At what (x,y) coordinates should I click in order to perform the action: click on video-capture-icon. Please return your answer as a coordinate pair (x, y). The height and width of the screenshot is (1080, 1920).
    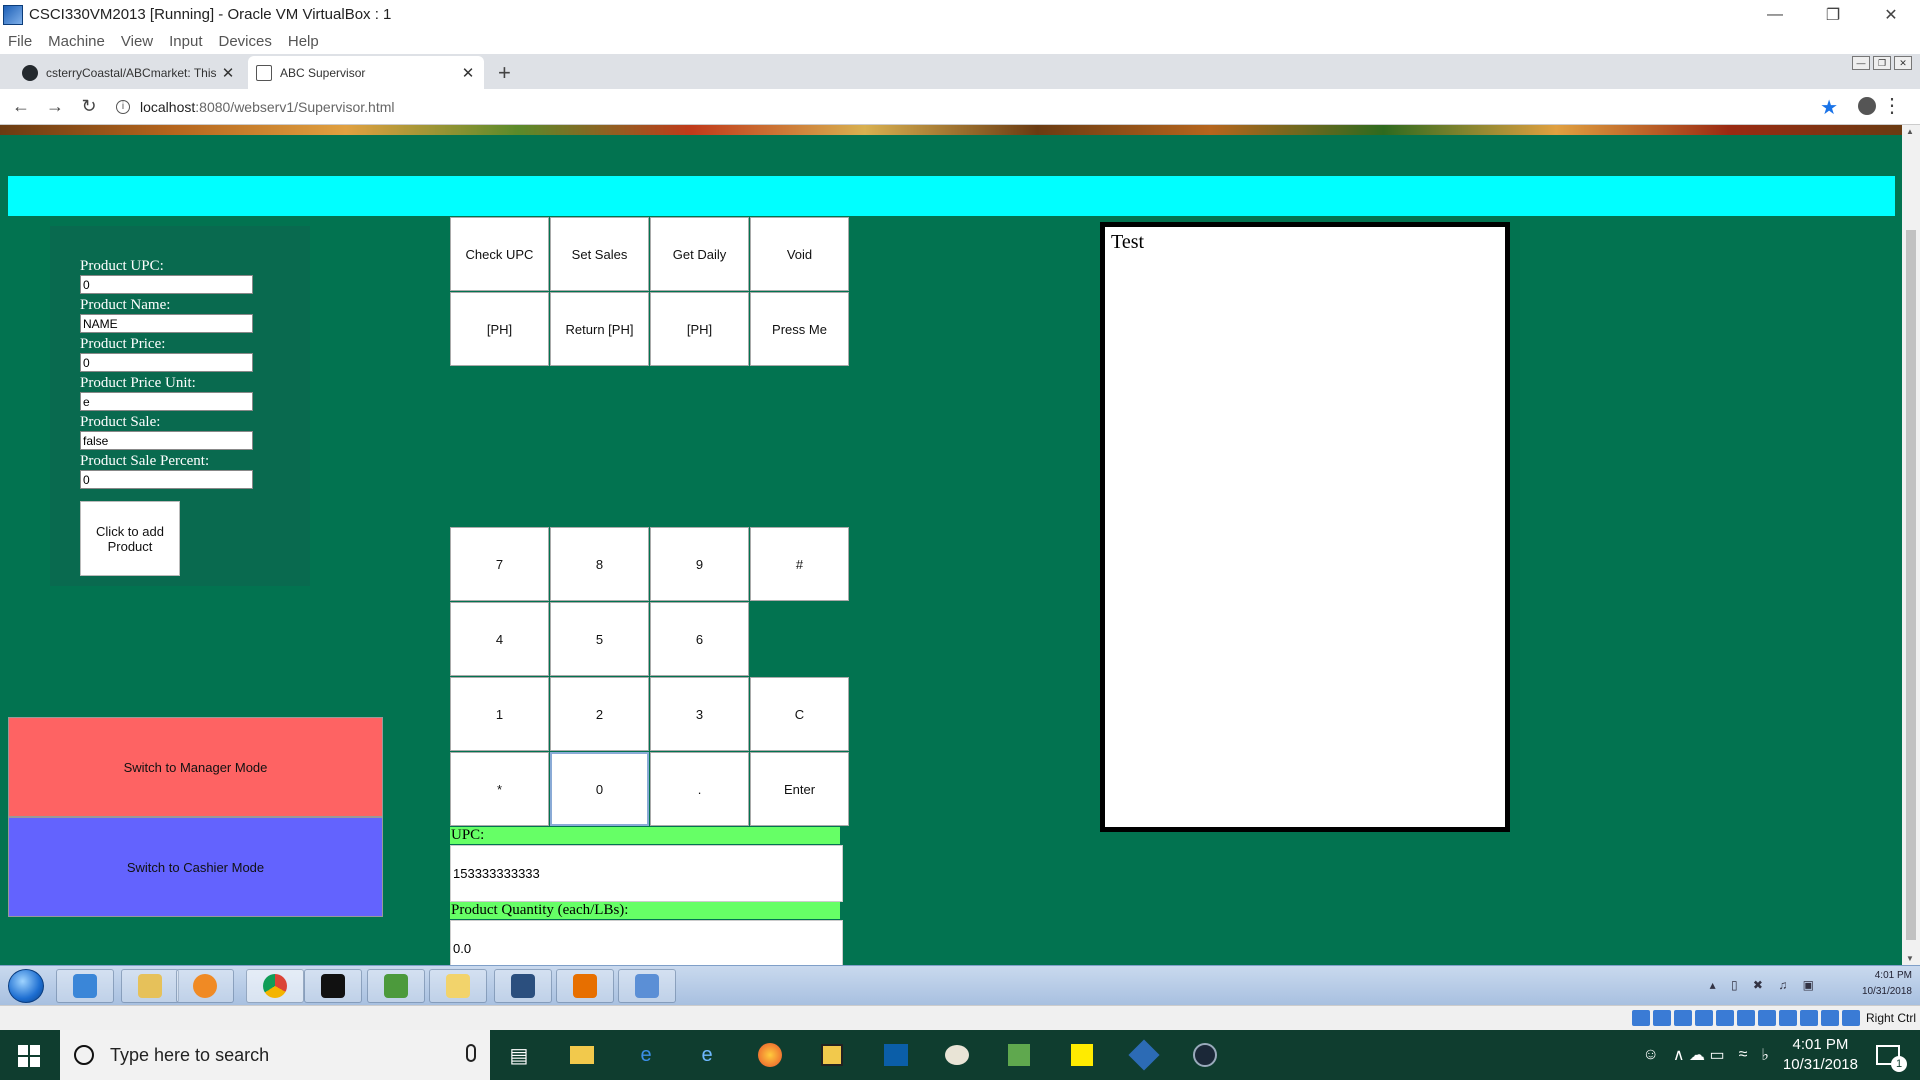
    Looking at the image, I should click on (1767, 1018).